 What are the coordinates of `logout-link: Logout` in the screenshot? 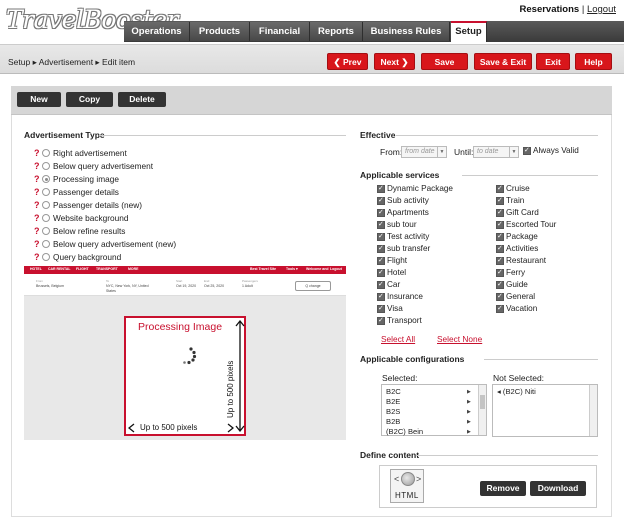 It's located at (601, 9).